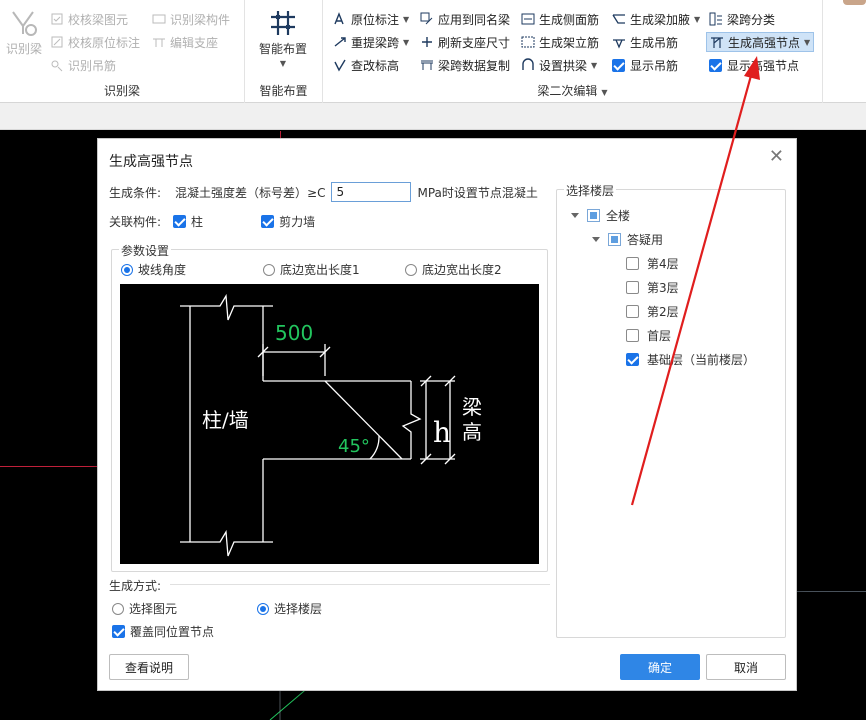 The image size is (866, 720). I want to click on dim-500-label: 500, so click(294, 333).